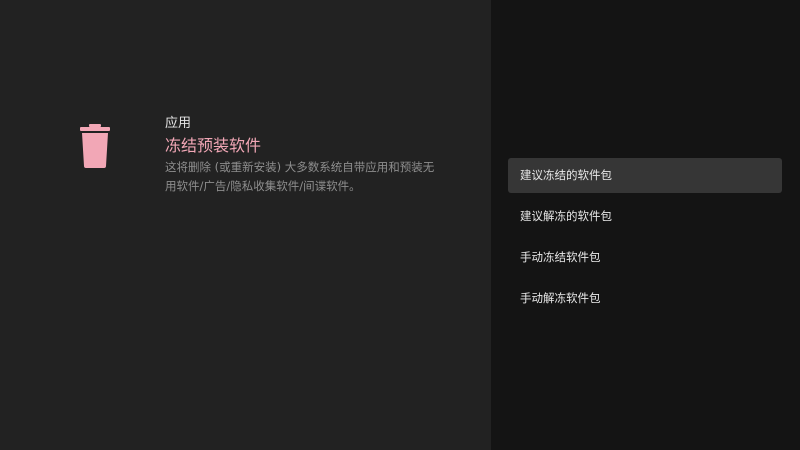  What do you see at coordinates (645, 175) in the screenshot?
I see `menu-item-suggested-freeze: 建议冻结的软件包` at bounding box center [645, 175].